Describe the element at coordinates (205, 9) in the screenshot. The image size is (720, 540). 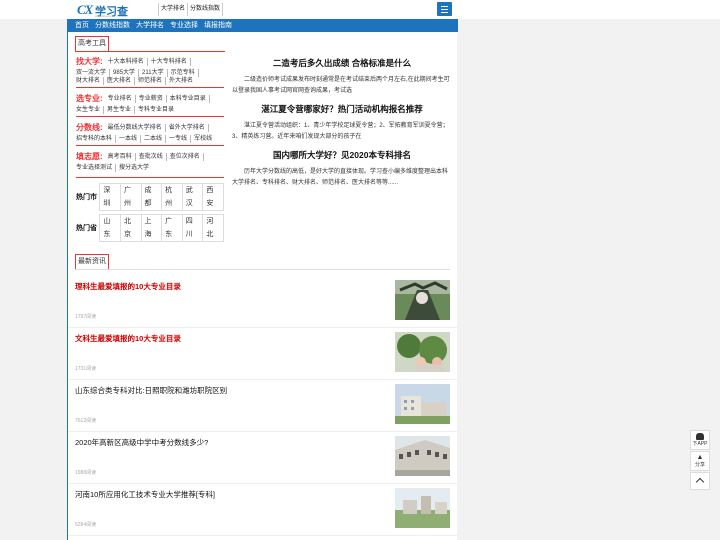
I see `top-link-score-index: 分数线指数` at that location.